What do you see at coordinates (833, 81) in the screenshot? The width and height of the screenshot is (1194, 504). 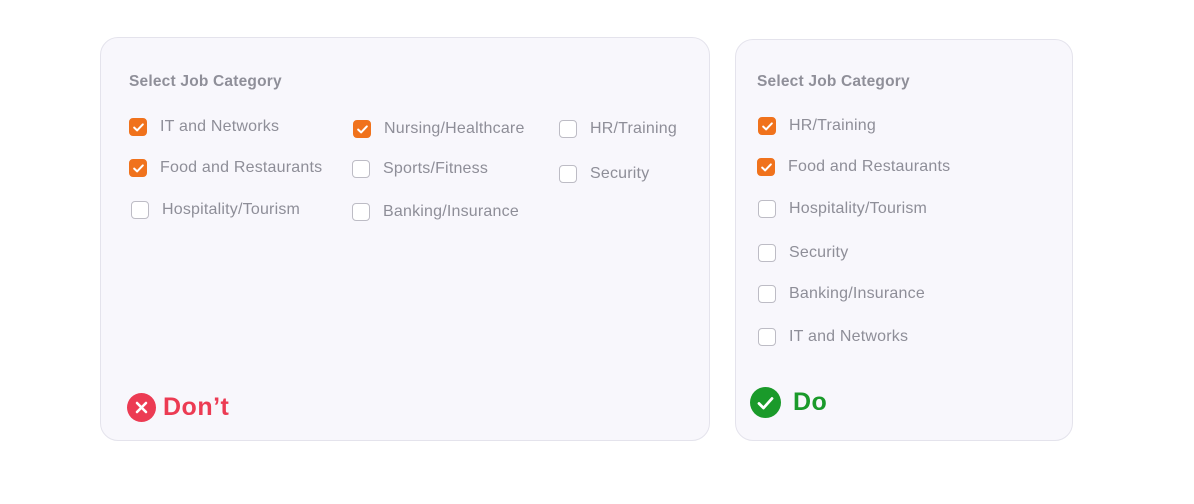 I see `do-card-title: Select Job Category` at bounding box center [833, 81].